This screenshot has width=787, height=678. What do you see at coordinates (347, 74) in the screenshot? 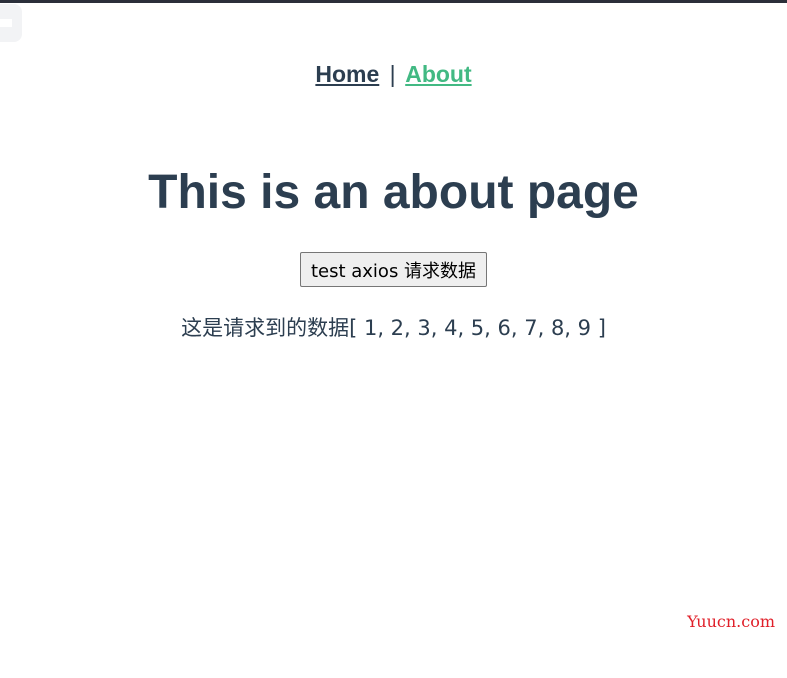
I see `nav-link-home: Home` at bounding box center [347, 74].